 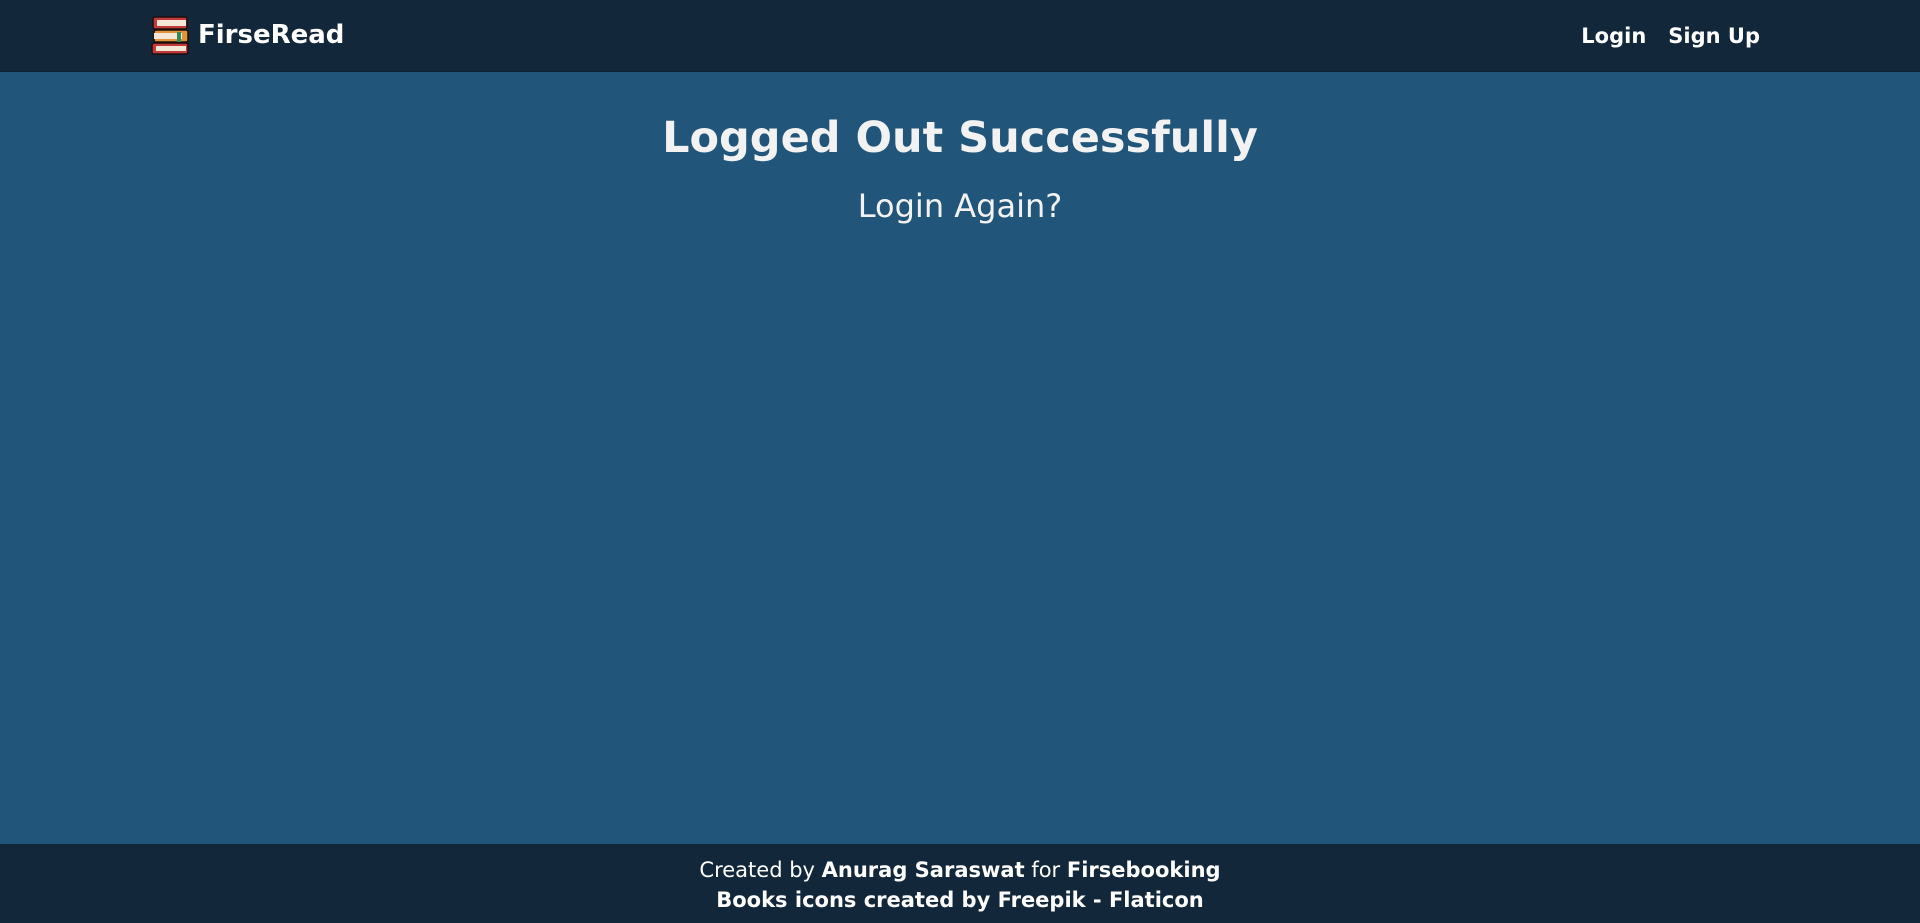 What do you see at coordinates (960, 138) in the screenshot?
I see `page-title: Logged Out Successfully` at bounding box center [960, 138].